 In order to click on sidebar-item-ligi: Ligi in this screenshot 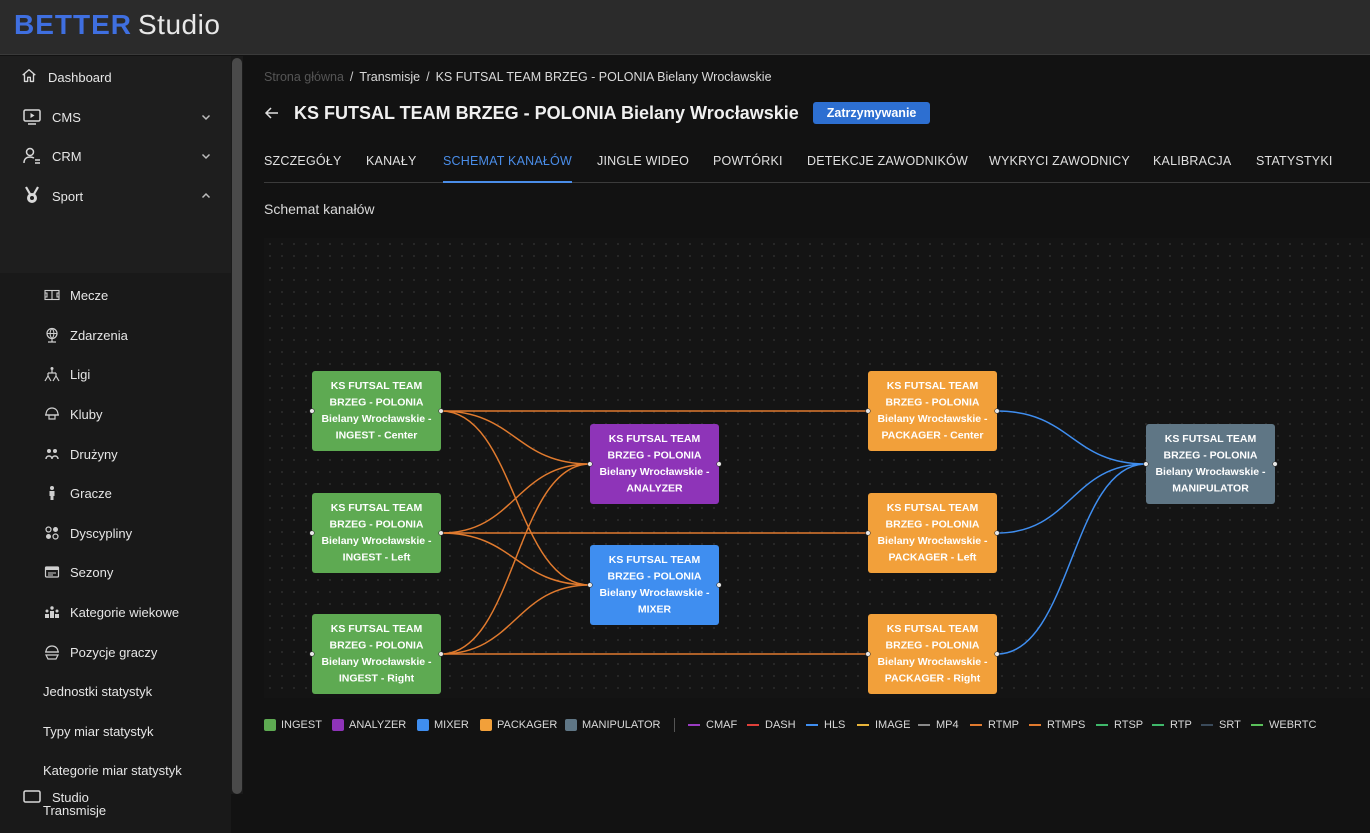, I will do `click(115, 374)`.